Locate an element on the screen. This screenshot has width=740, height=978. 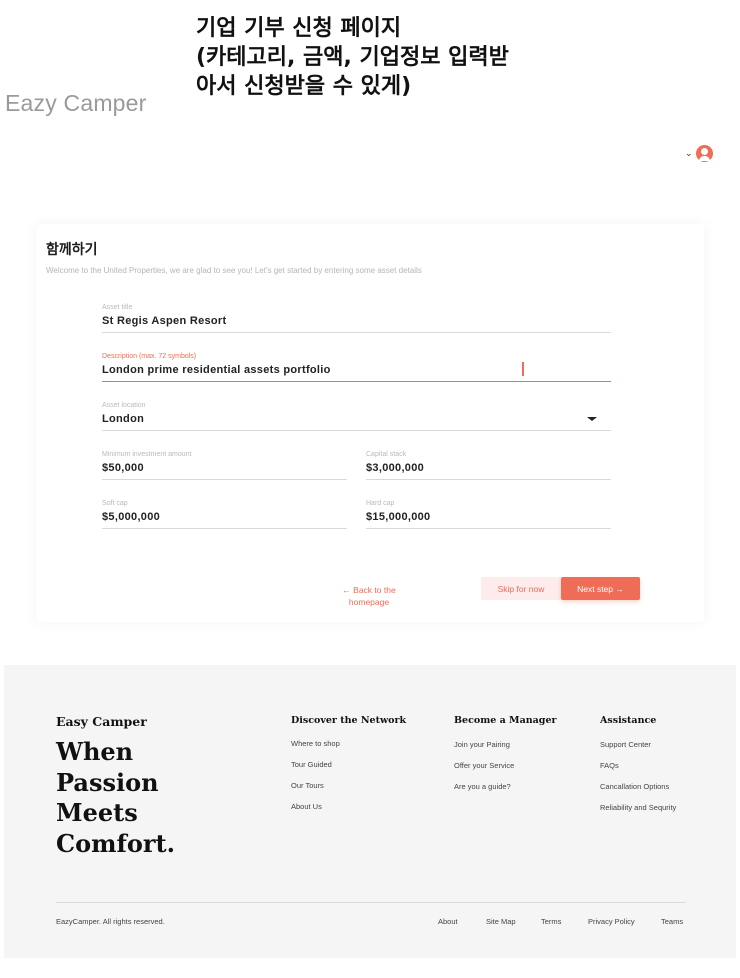
slogan-line: Passion is located at coordinates (107, 782).